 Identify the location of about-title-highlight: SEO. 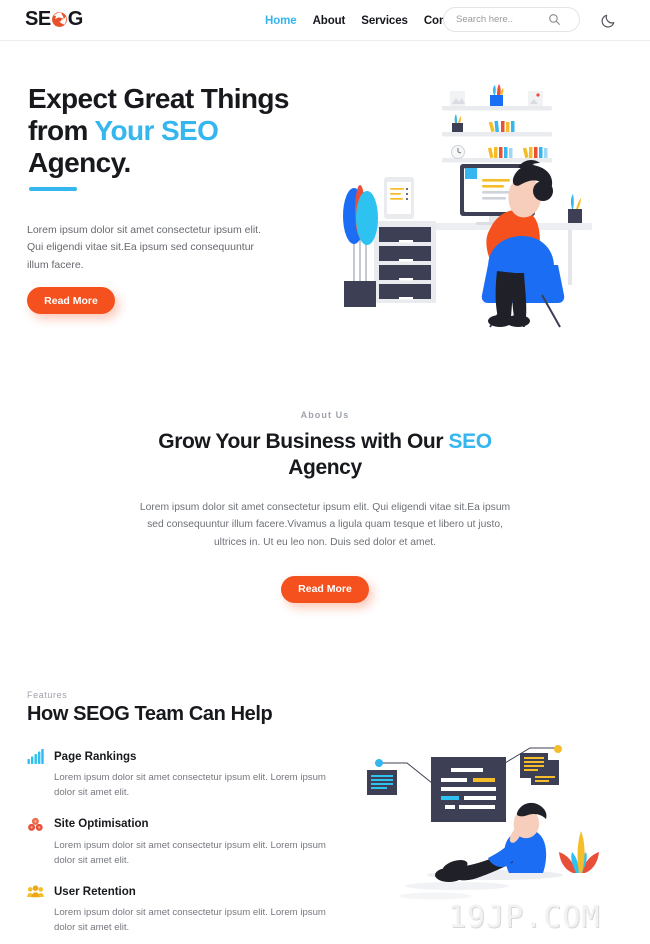
(470, 441).